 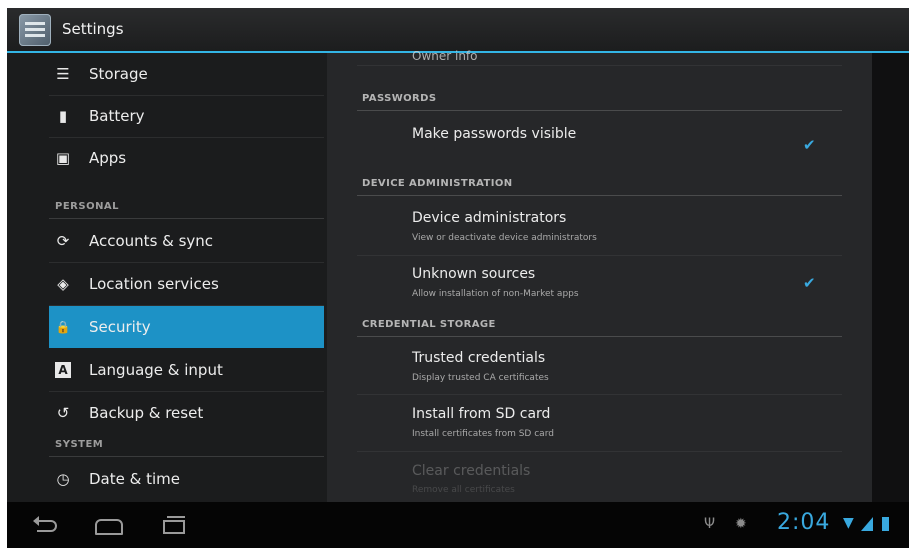 What do you see at coordinates (151, 241) in the screenshot?
I see `sidebar-item-label: Accounts & sync` at bounding box center [151, 241].